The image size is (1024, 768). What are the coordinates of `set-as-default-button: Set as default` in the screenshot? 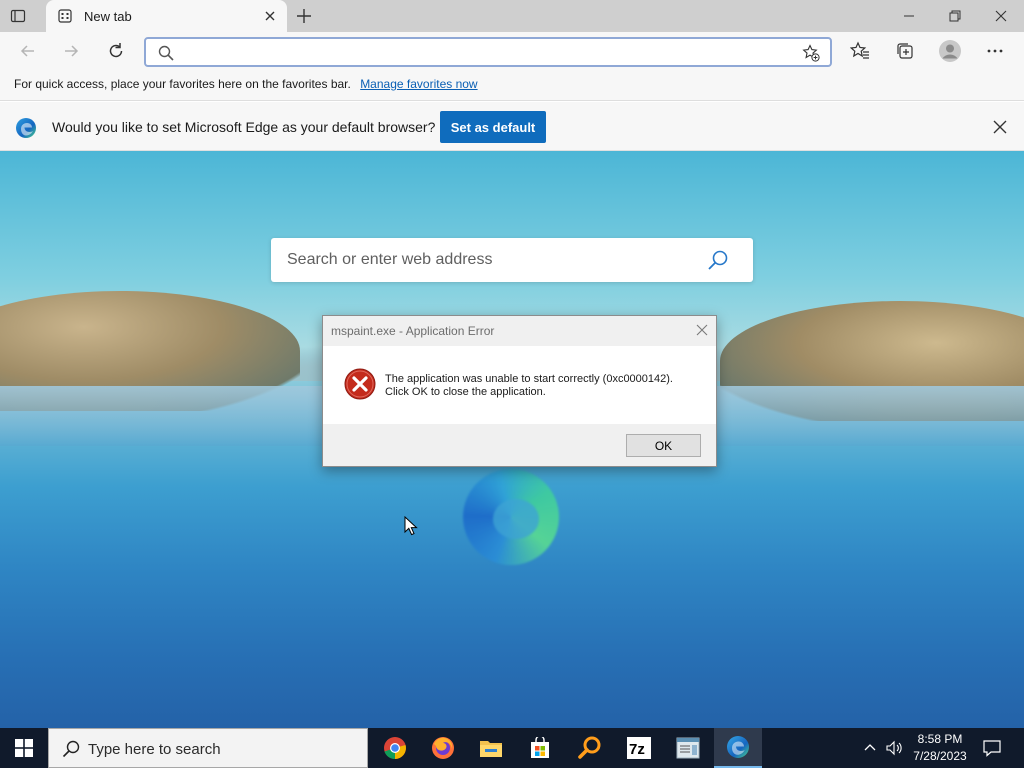 It's located at (493, 127).